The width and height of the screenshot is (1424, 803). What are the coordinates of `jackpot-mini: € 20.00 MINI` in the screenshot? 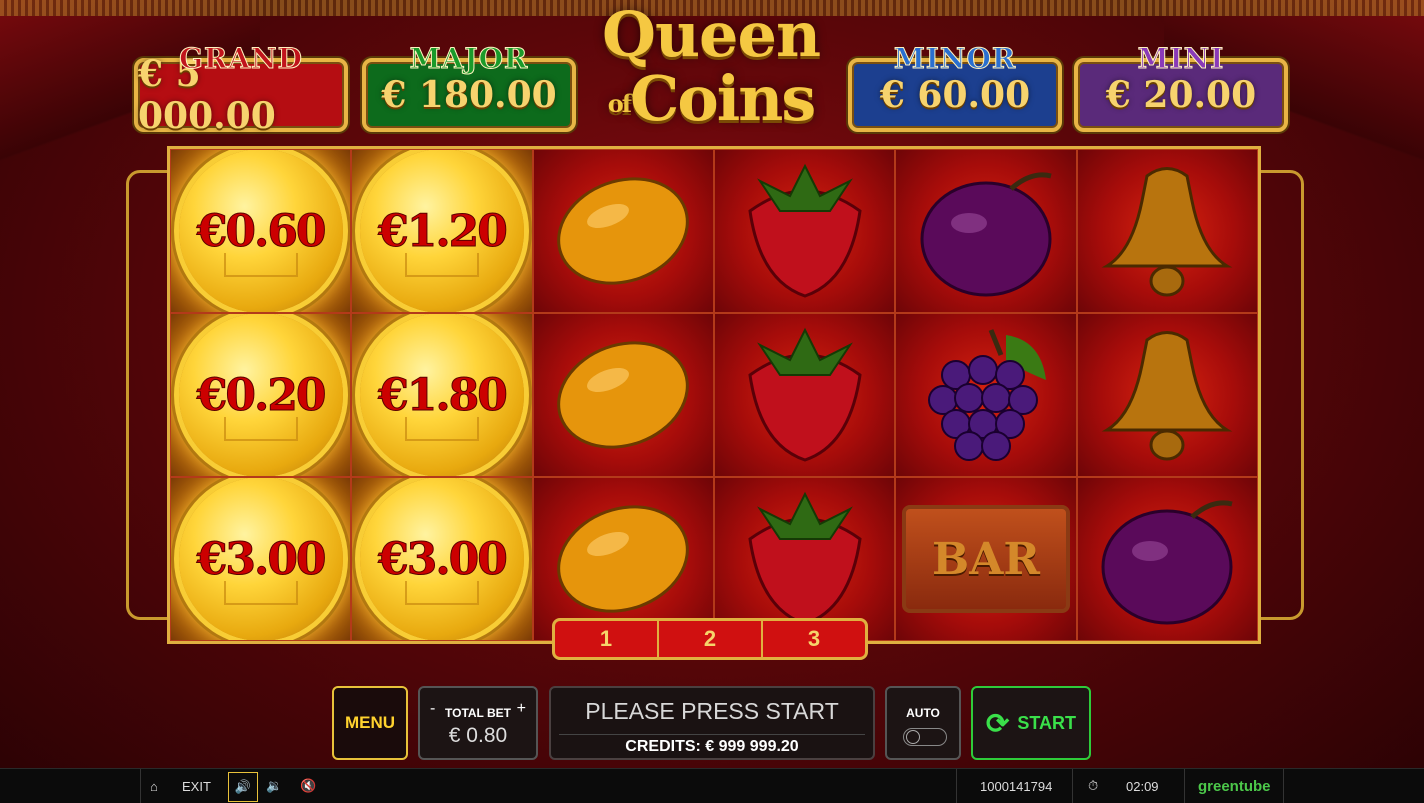 It's located at (1181, 87).